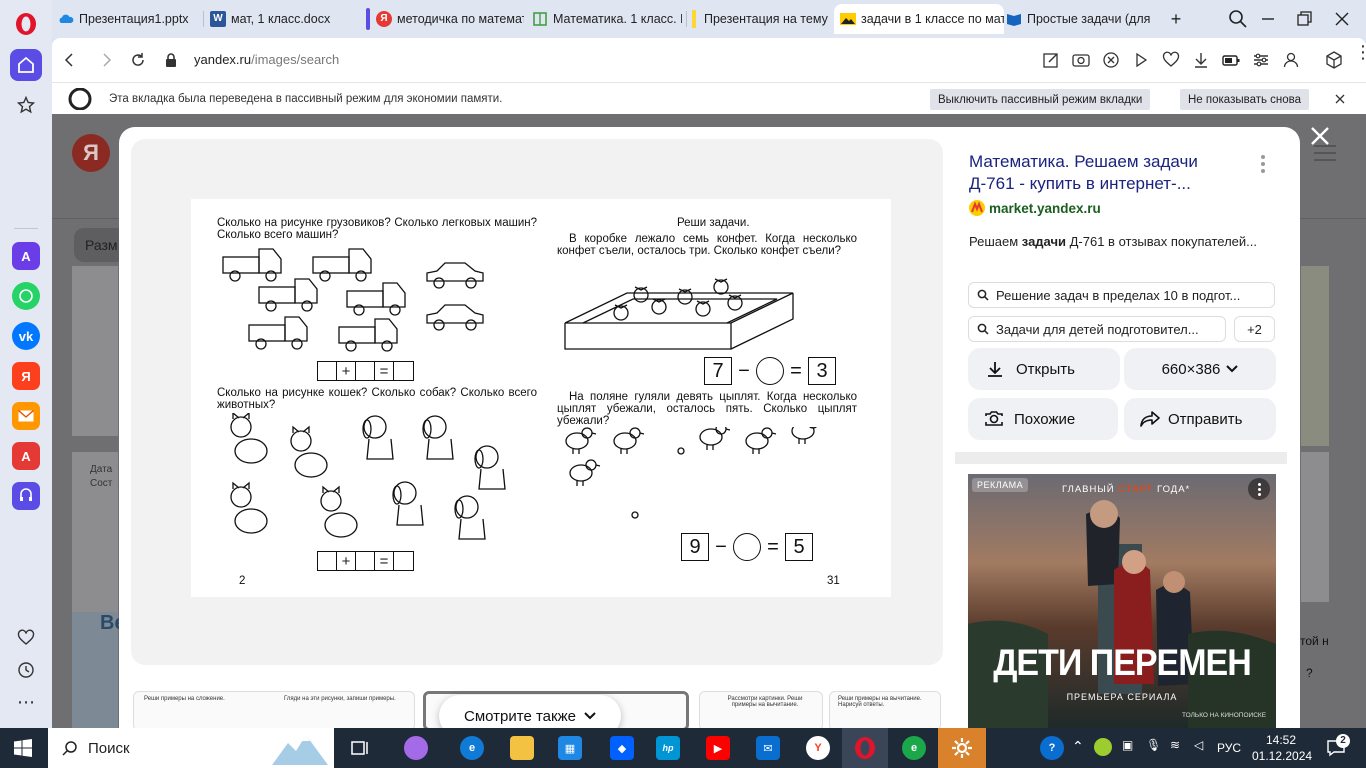 Image resolution: width=1366 pixels, height=768 pixels. I want to click on taskbar-settings-active, so click(962, 748).